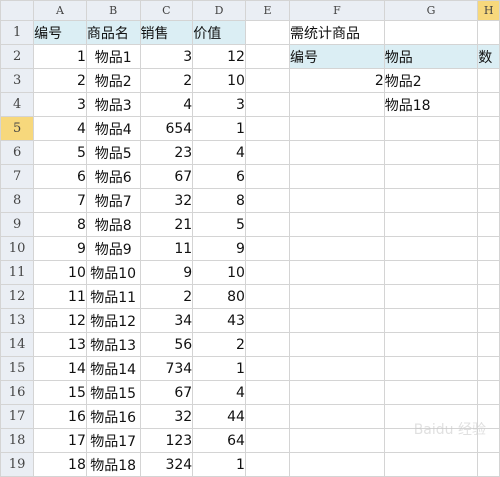  What do you see at coordinates (219, 440) in the screenshot?
I see `cell-d18: 64` at bounding box center [219, 440].